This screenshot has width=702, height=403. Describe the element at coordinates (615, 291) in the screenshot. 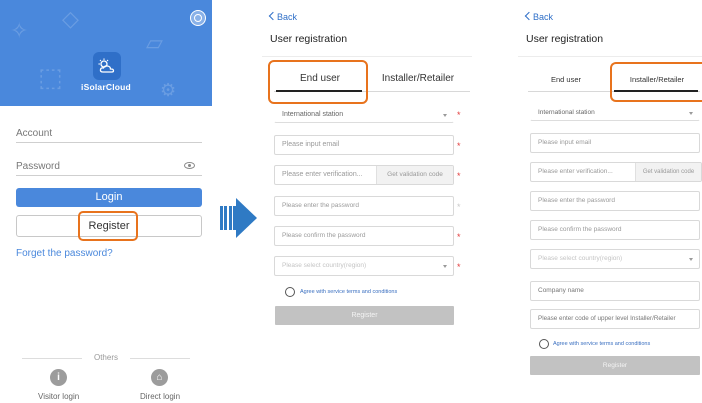

I see `company-name-field: Company name` at that location.